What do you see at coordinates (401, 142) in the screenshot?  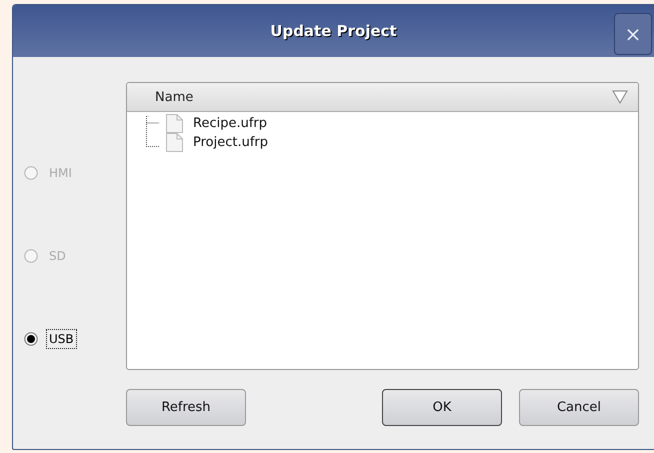 I see `file-item: Project.ufrp` at bounding box center [401, 142].